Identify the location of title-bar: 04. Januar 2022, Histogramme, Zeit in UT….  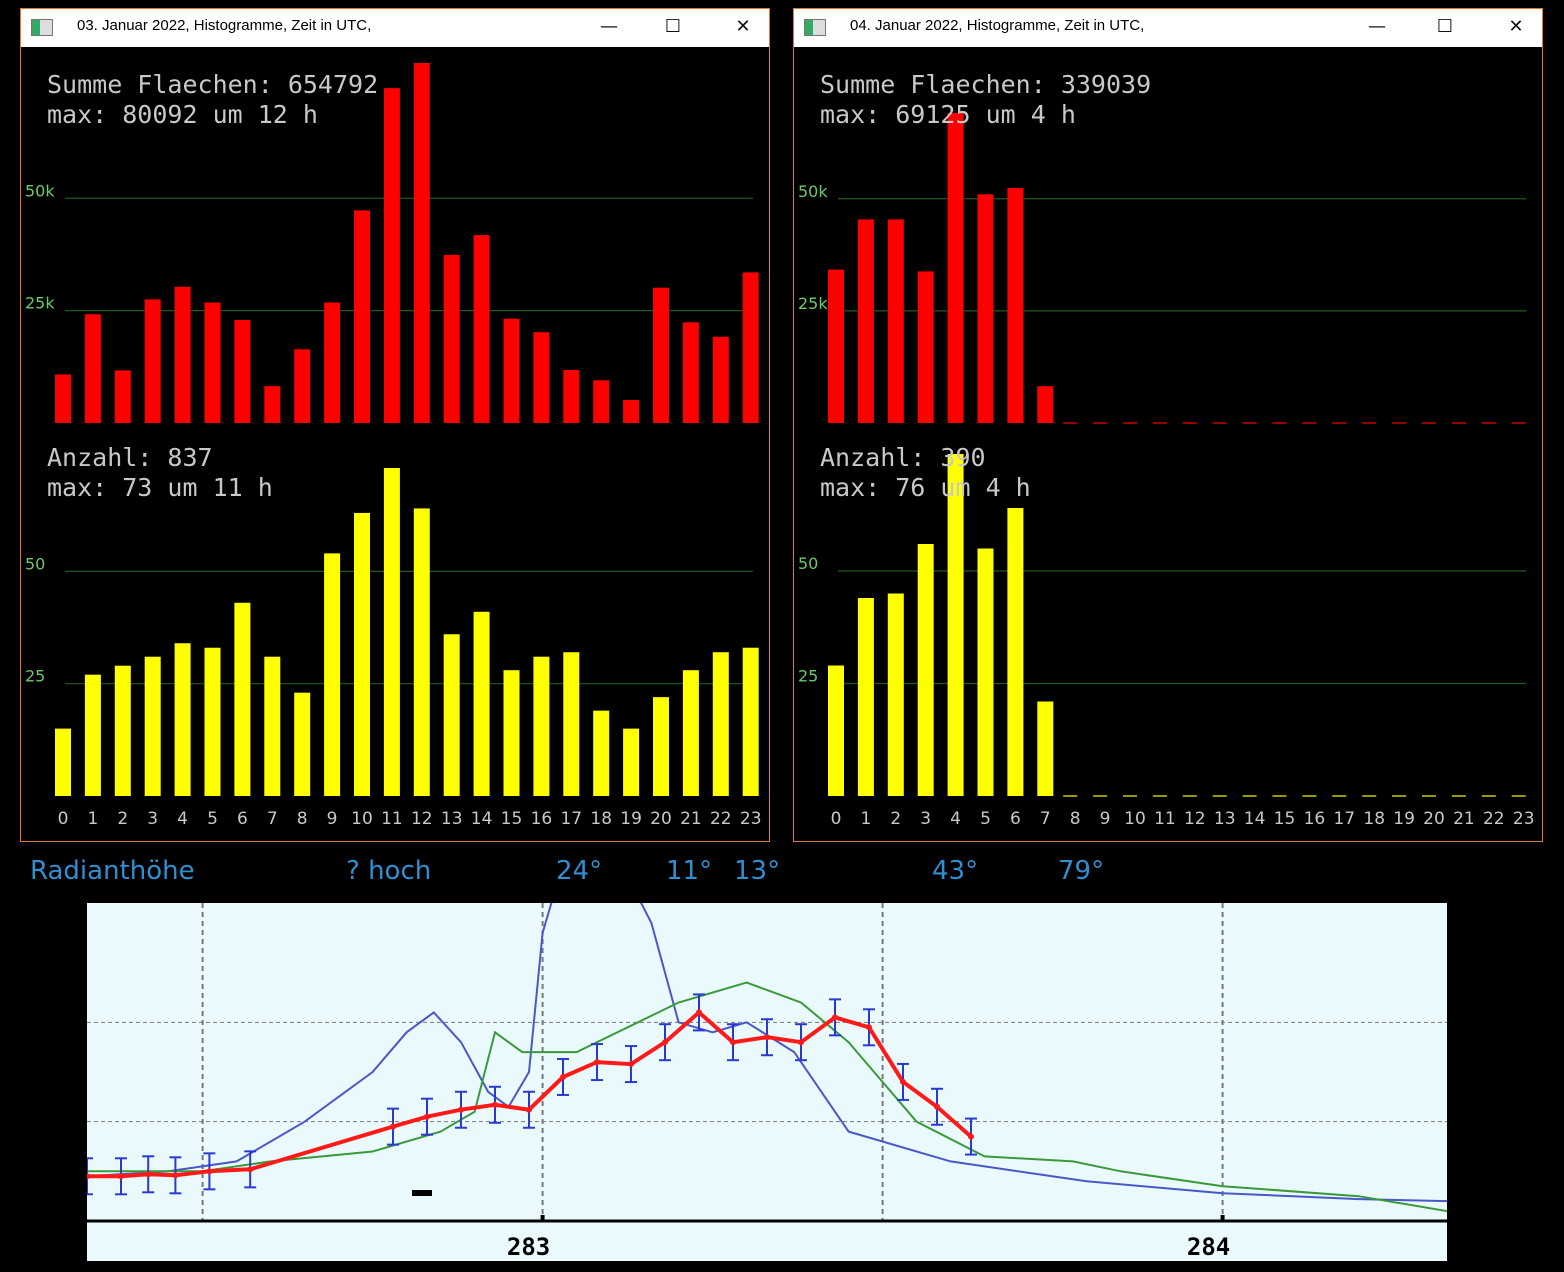
(1168, 28).